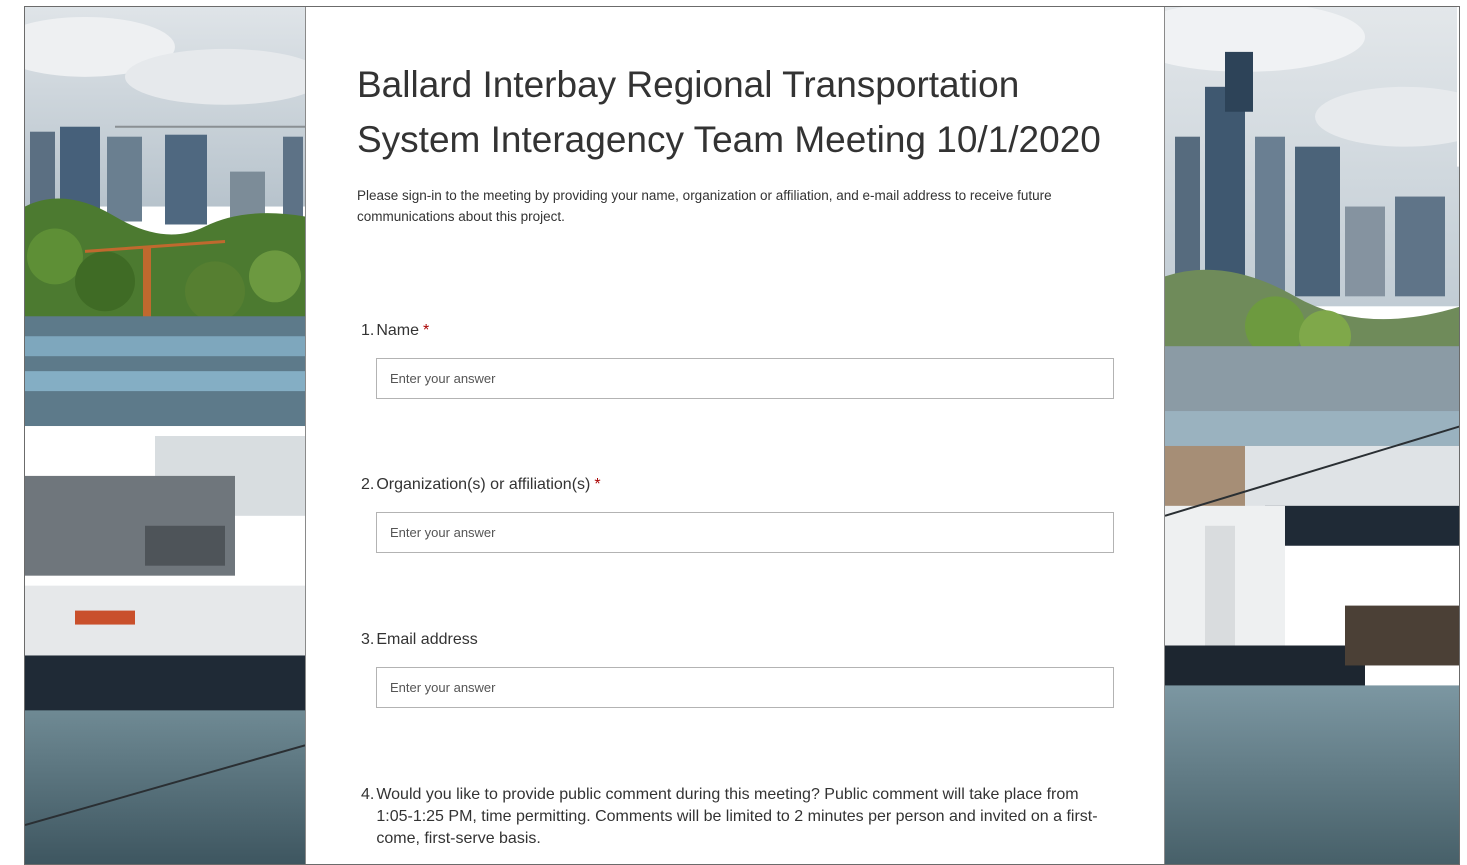 This screenshot has height=865, width=1467. What do you see at coordinates (741, 331) in the screenshot?
I see `question-label: 1. Name *` at bounding box center [741, 331].